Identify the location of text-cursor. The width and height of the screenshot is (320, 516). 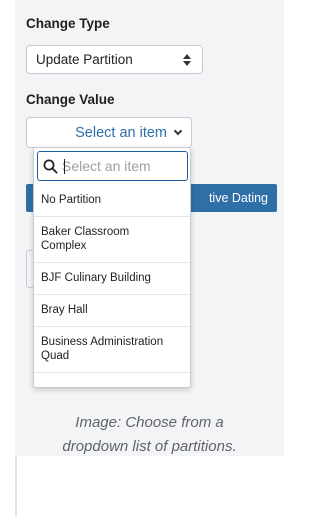
(64, 166).